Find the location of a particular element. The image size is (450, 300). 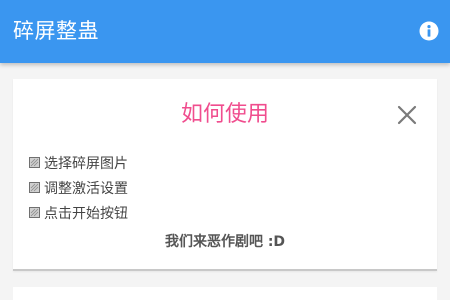

step-text: 调整激活设置 is located at coordinates (86, 188).